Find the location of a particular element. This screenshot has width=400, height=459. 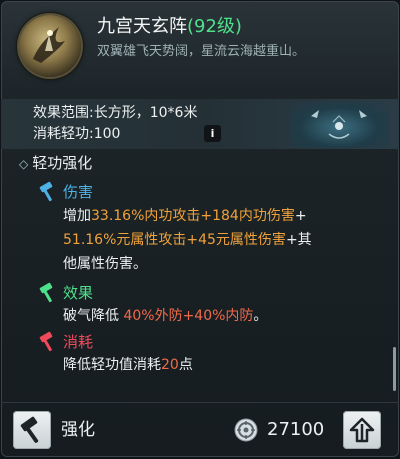

scrollbar is located at coordinates (394, 369).